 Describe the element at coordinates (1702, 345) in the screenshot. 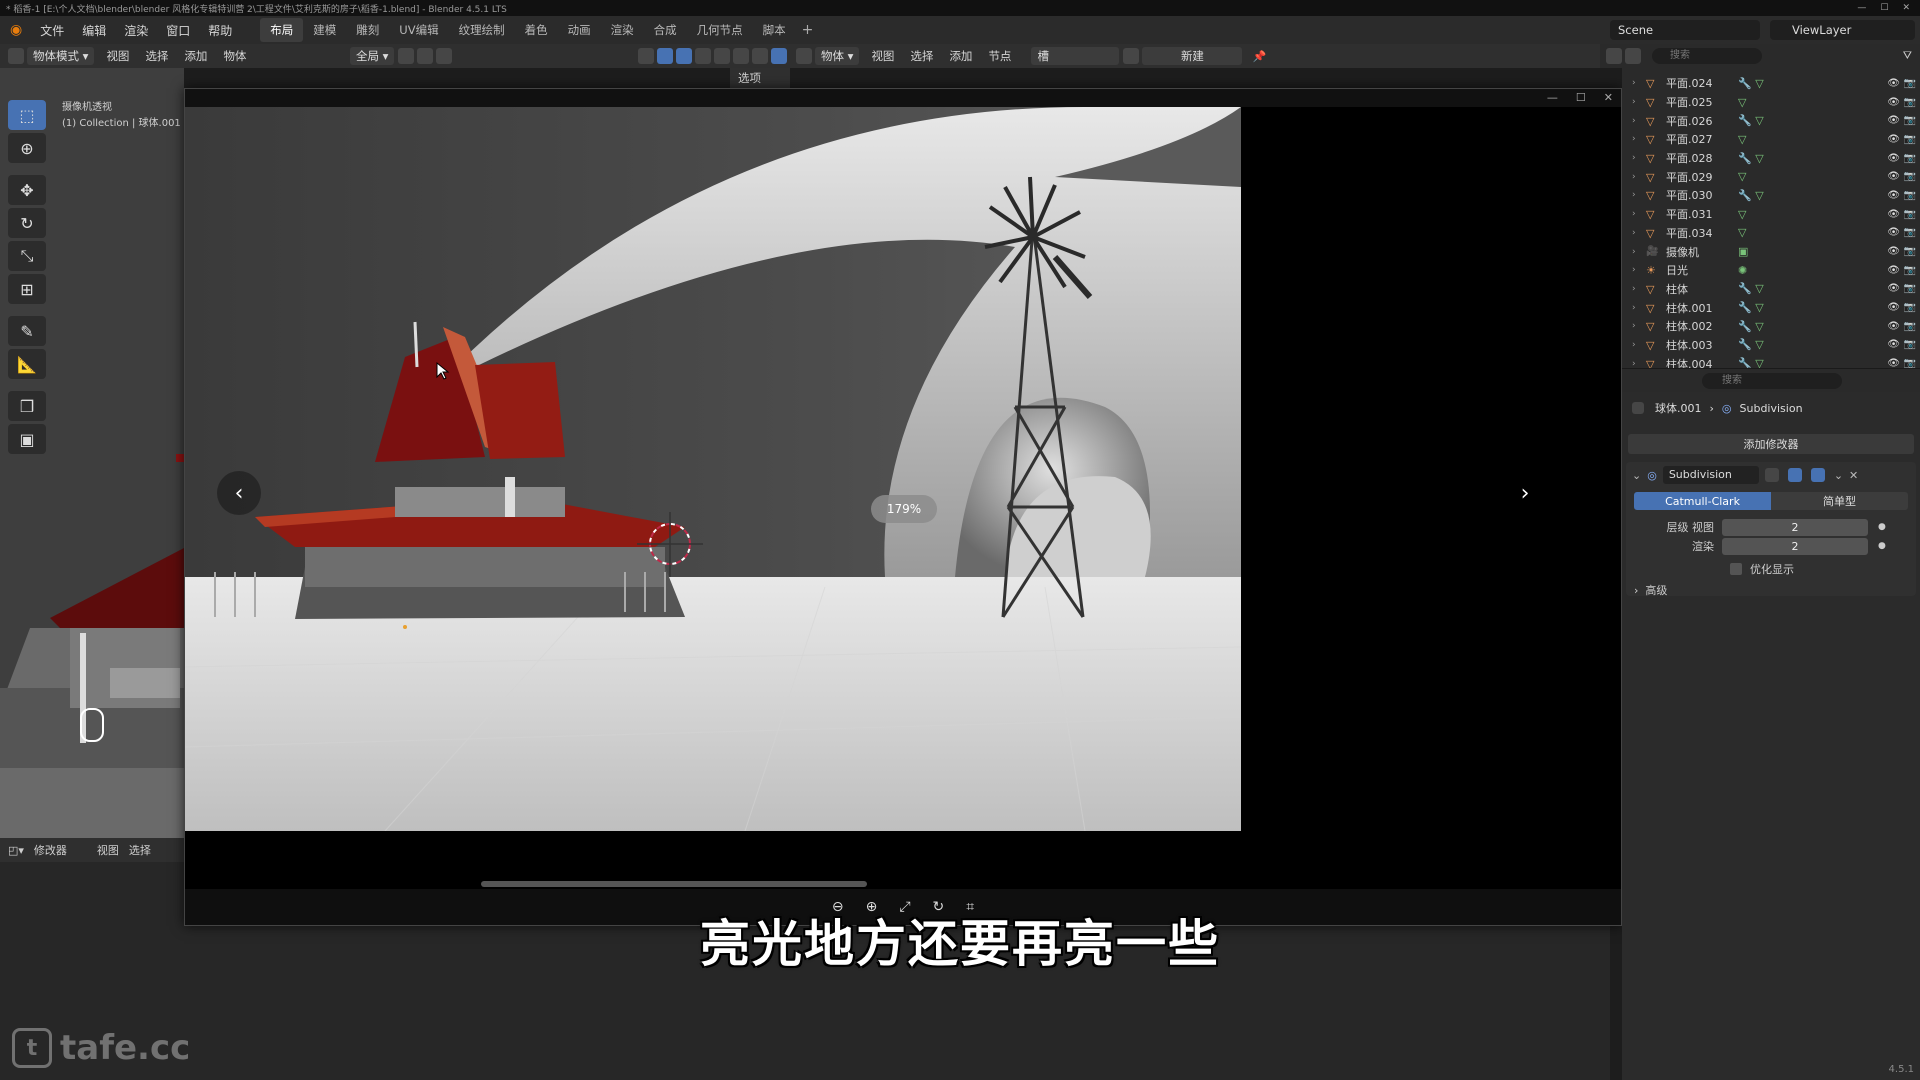

I see `outliner-row-name: 柱体.003` at that location.